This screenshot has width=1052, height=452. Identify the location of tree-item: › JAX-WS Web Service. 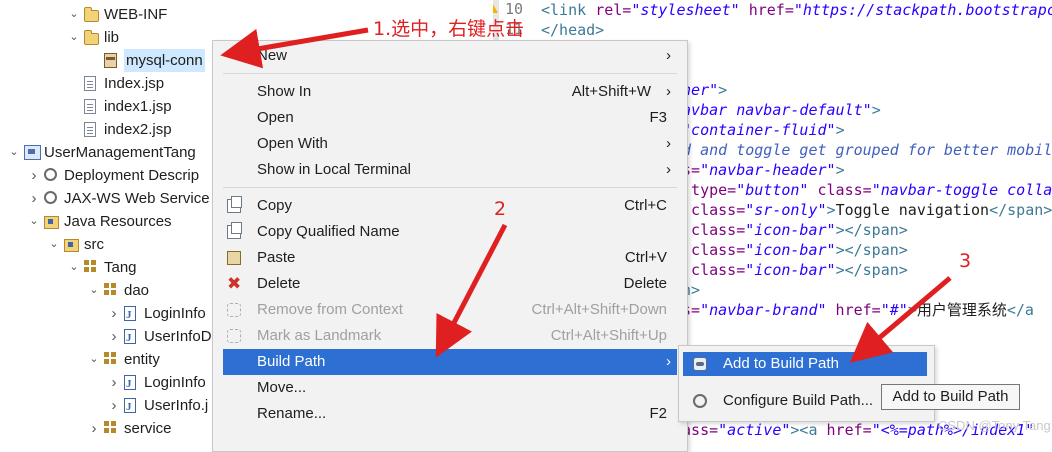
(107, 198).